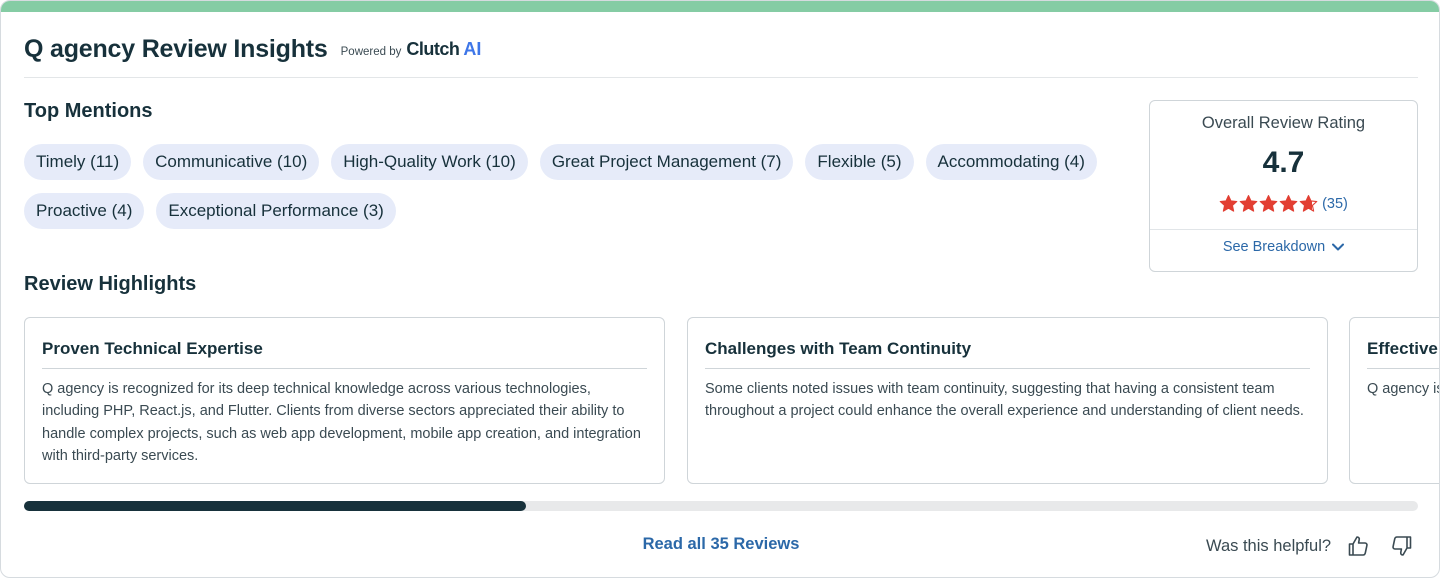  Describe the element at coordinates (666, 162) in the screenshot. I see `mention-chip-great-project-management: Great Project Management (7)` at that location.